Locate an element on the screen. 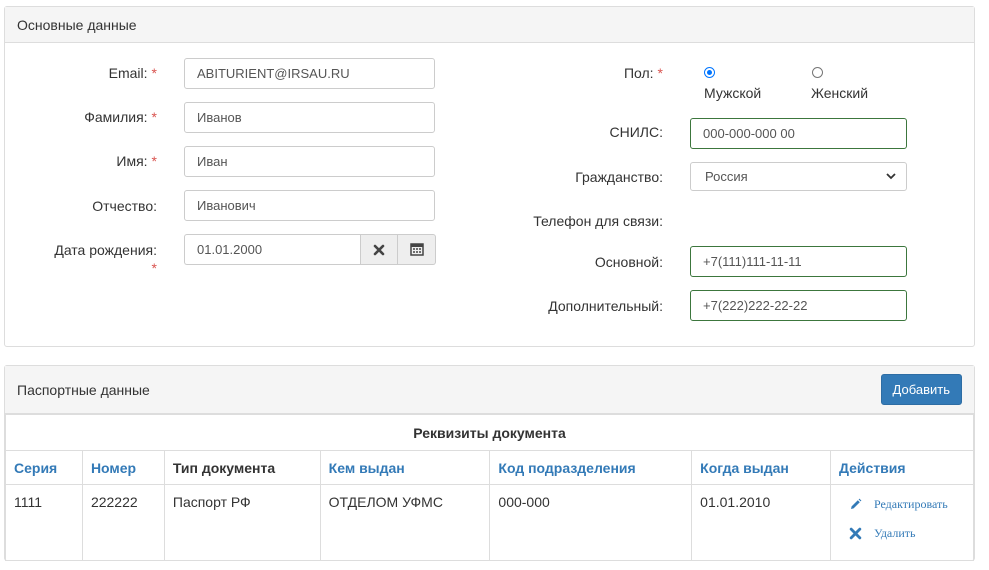 This screenshot has height=570, width=989. last-name-label: Фамилия: * is located at coordinates (120, 117).